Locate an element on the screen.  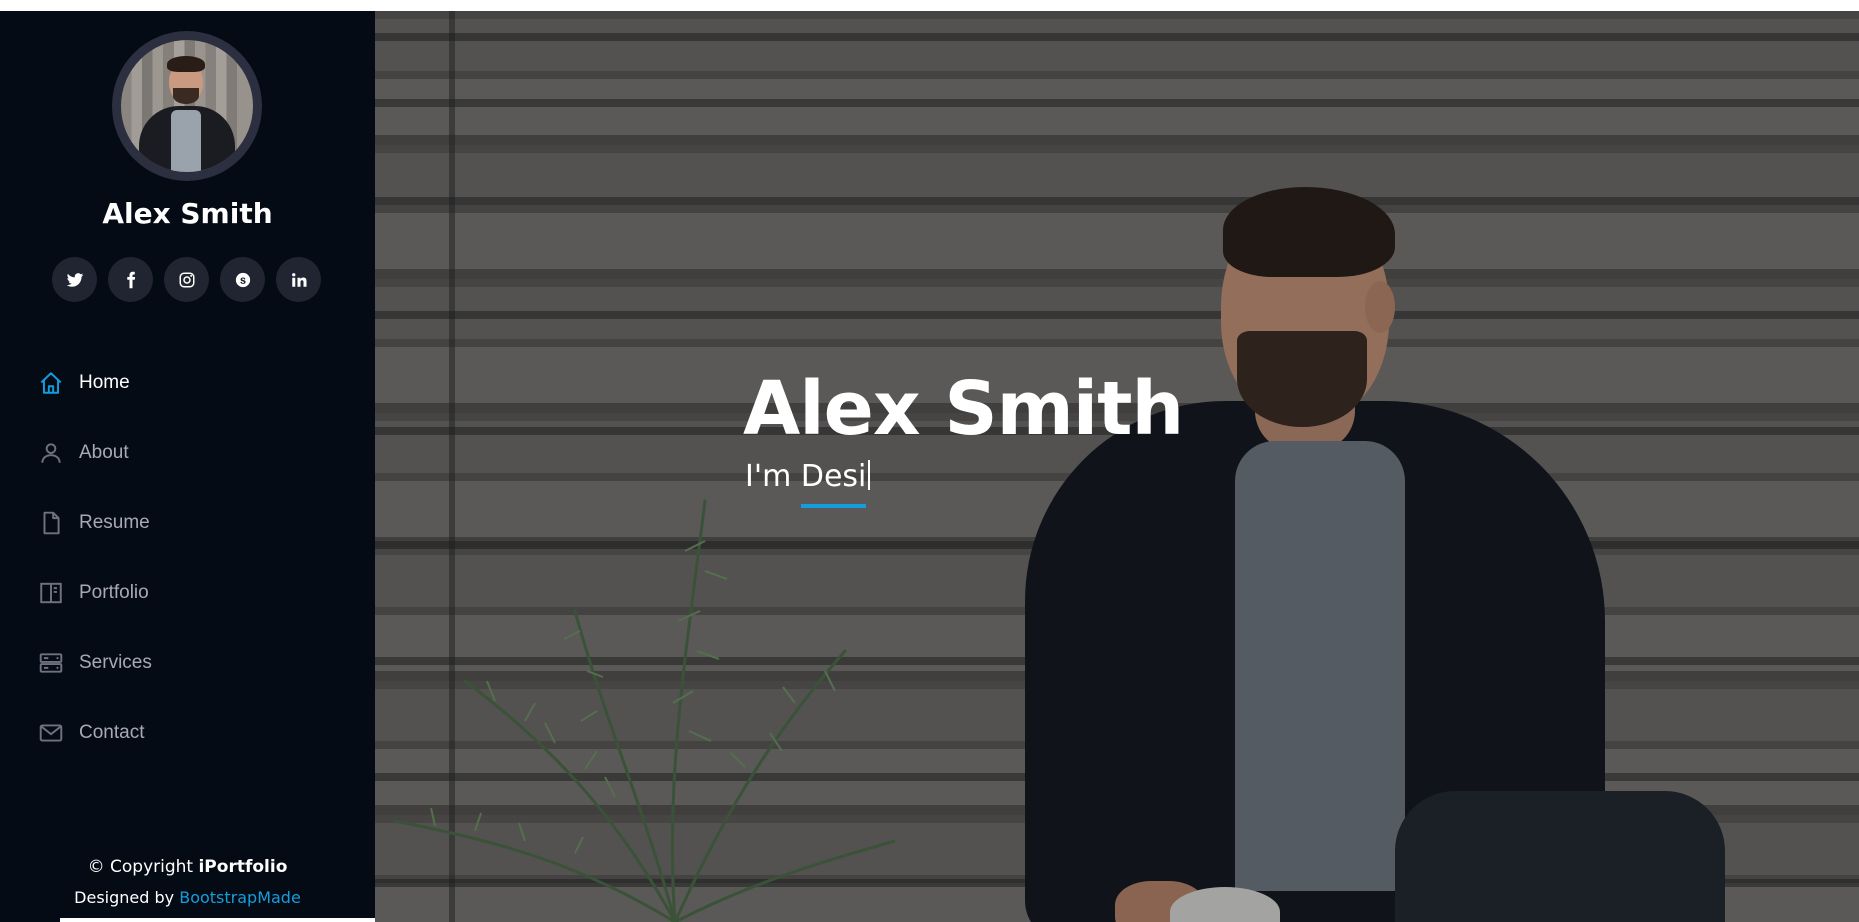
copyright-brand: iPortfolio is located at coordinates (243, 867).